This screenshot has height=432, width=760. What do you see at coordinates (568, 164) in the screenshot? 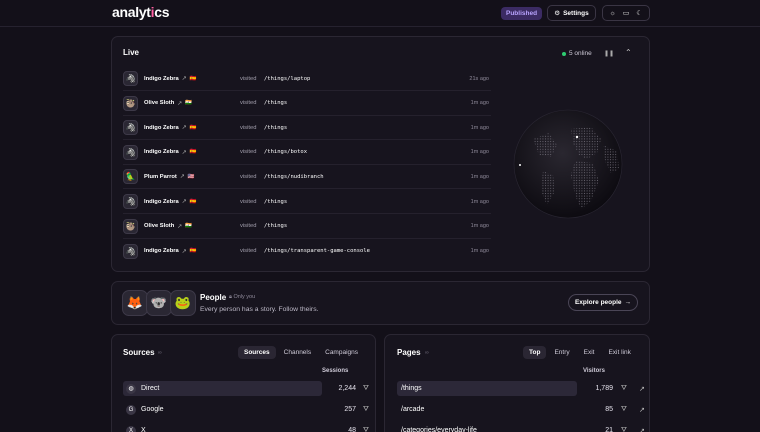
I see `globe-visualization` at bounding box center [568, 164].